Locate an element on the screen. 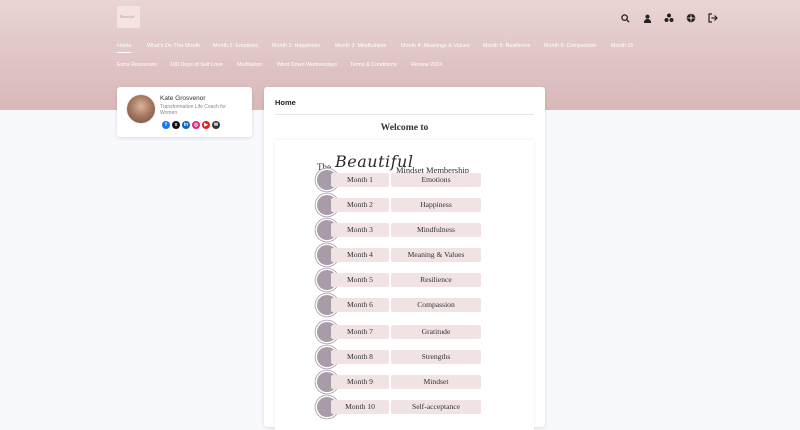 Image resolution: width=800 pixels, height=430 pixels. month-row-4: Month 4 Meaning & Values is located at coordinates (399, 255).